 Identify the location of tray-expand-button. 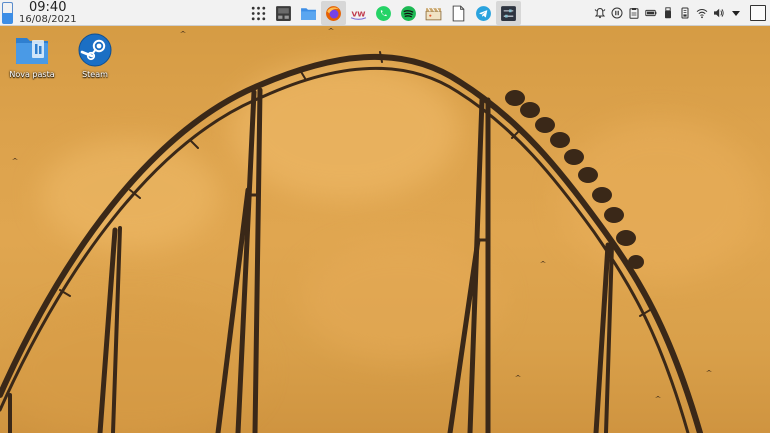
(735, 13).